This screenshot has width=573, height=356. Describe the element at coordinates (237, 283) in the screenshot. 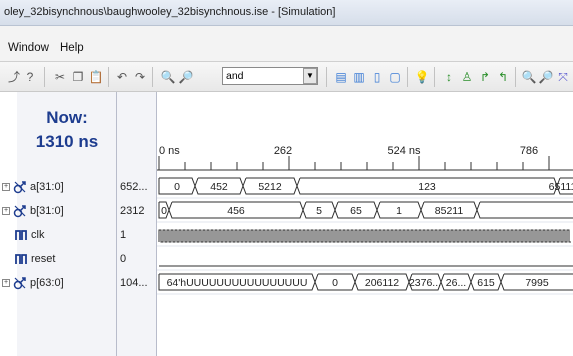

I see `p-bus-segment-value: 64'hUUUUUUUUUUUUUUUU` at that location.